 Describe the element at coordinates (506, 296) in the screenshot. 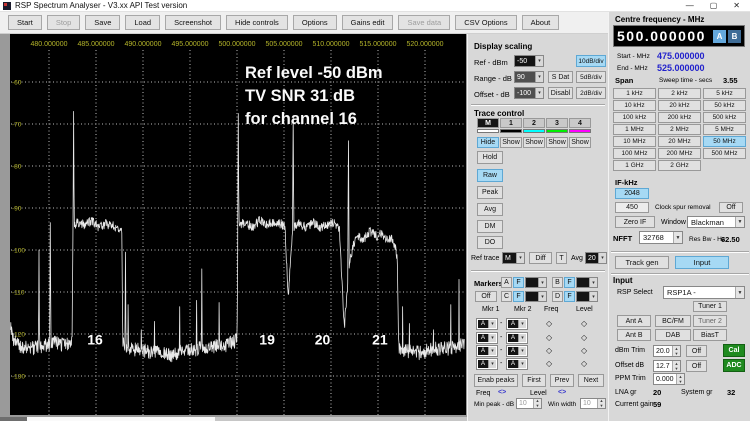

I see `marker-c-button: C` at that location.